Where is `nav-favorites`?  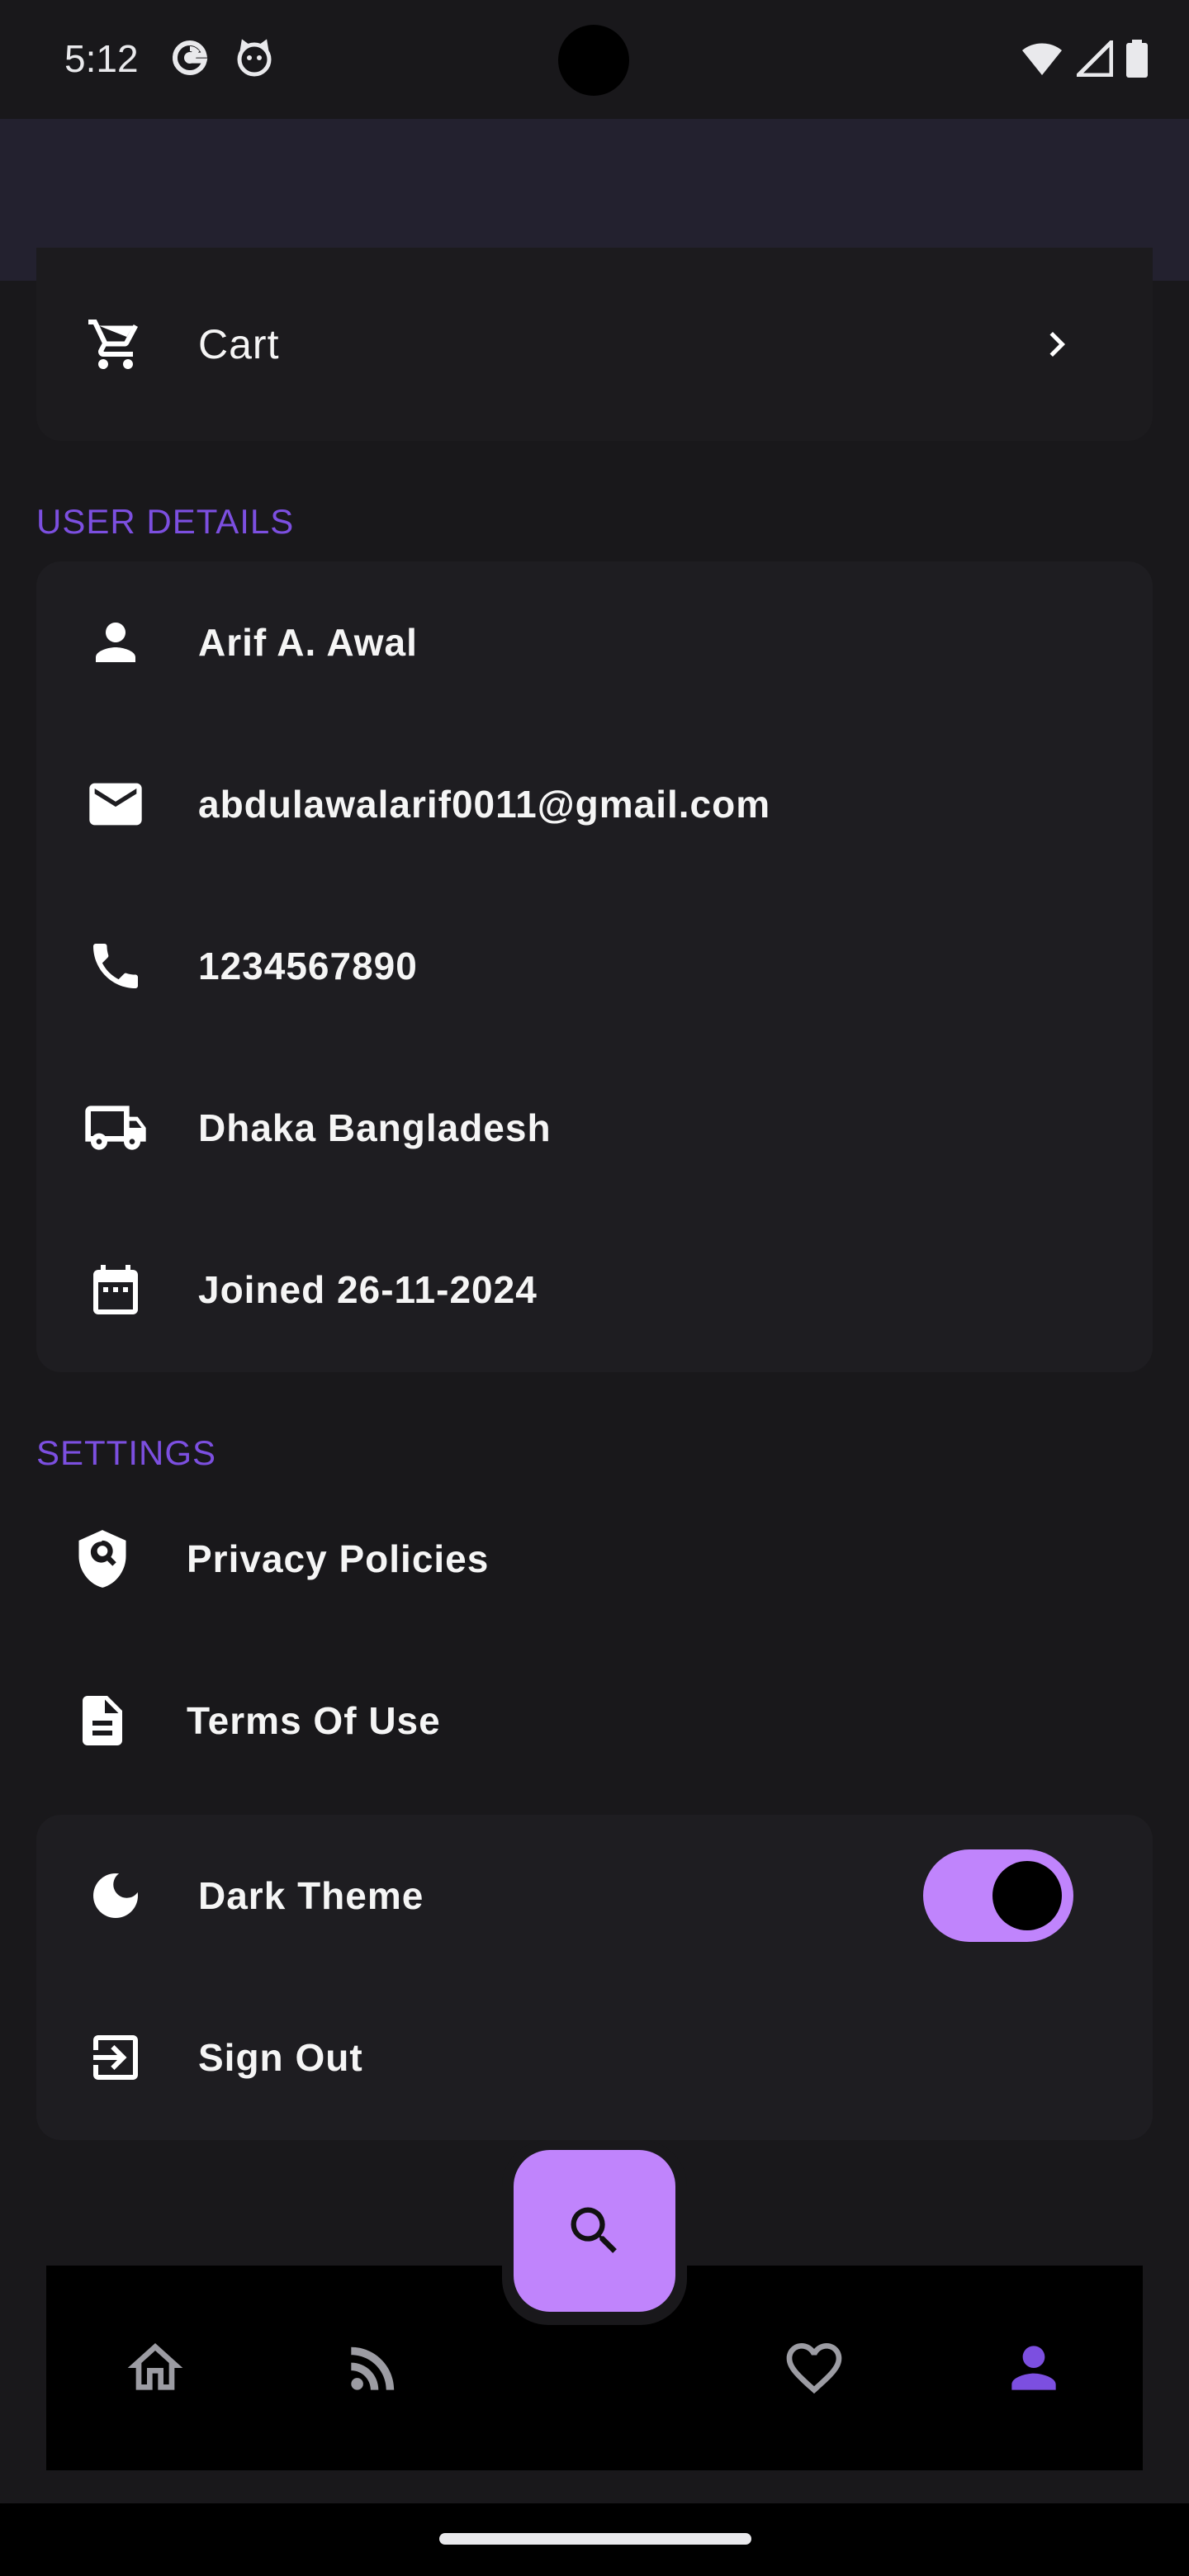 nav-favorites is located at coordinates (814, 2367).